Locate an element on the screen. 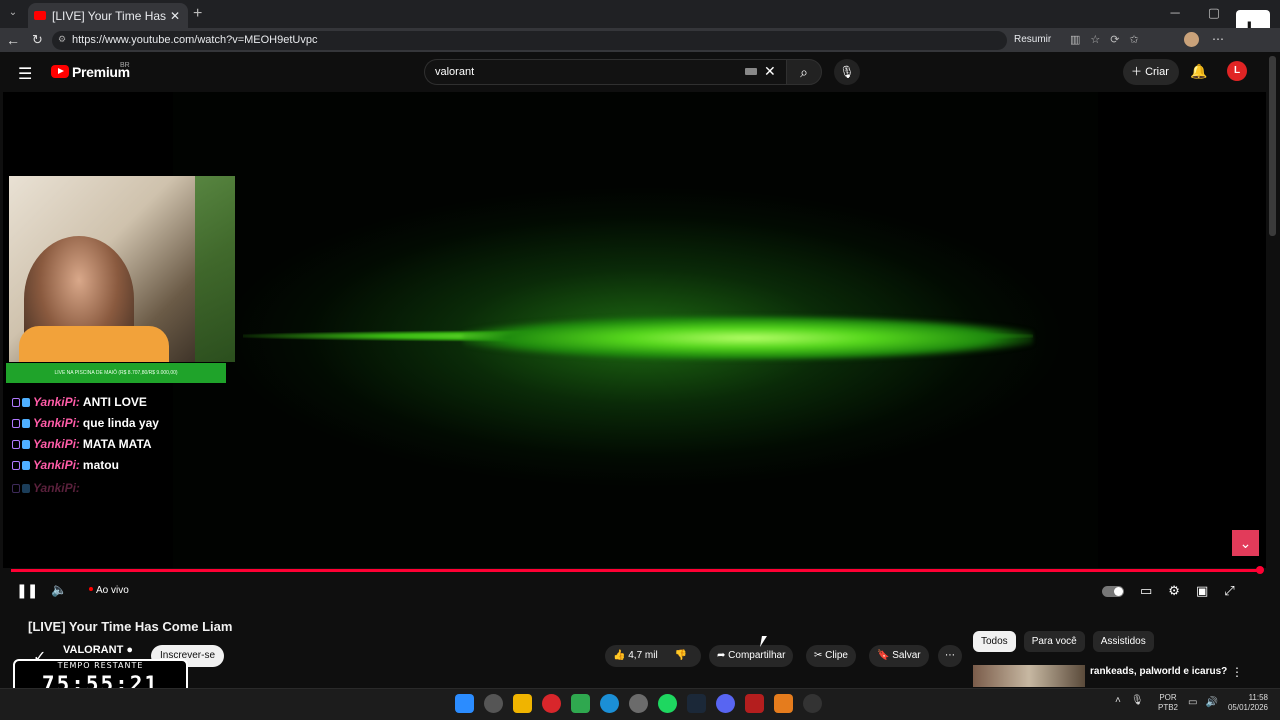 The width and height of the screenshot is (1280, 720). maximize-icon: ▢ is located at coordinates (1214, 13).